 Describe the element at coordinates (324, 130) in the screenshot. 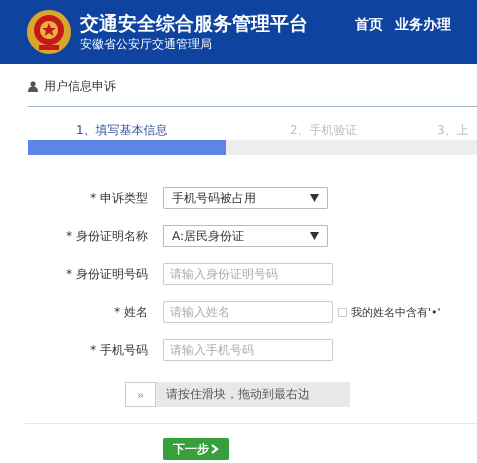

I see `step-label: 2、手机验证` at that location.